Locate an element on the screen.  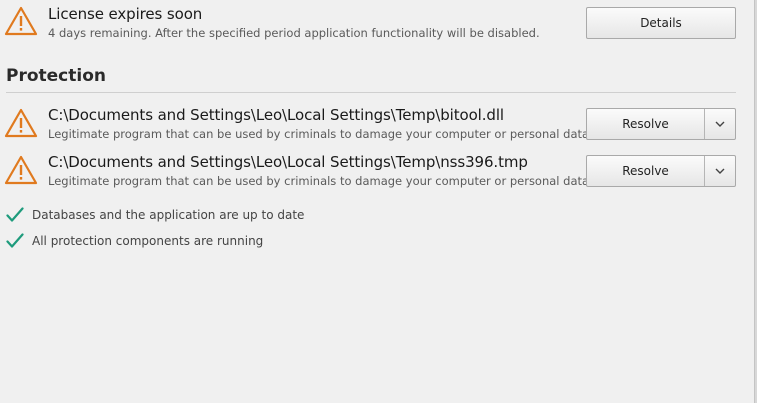
license-title: License expires soon is located at coordinates (125, 14).